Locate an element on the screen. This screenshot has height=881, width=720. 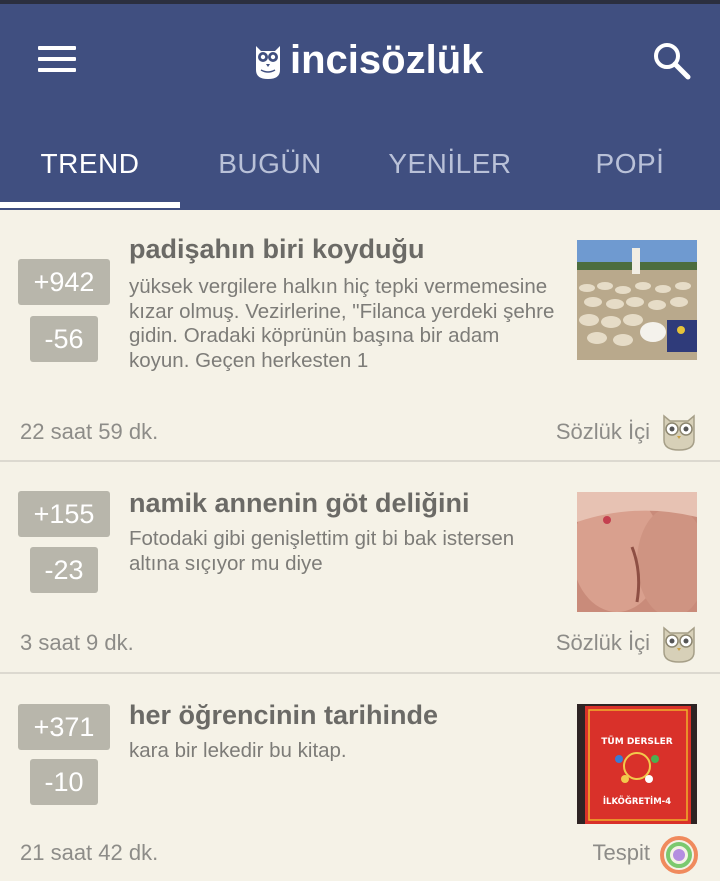
book-title-top: TÜM DERSLER is located at coordinates (636, 741).